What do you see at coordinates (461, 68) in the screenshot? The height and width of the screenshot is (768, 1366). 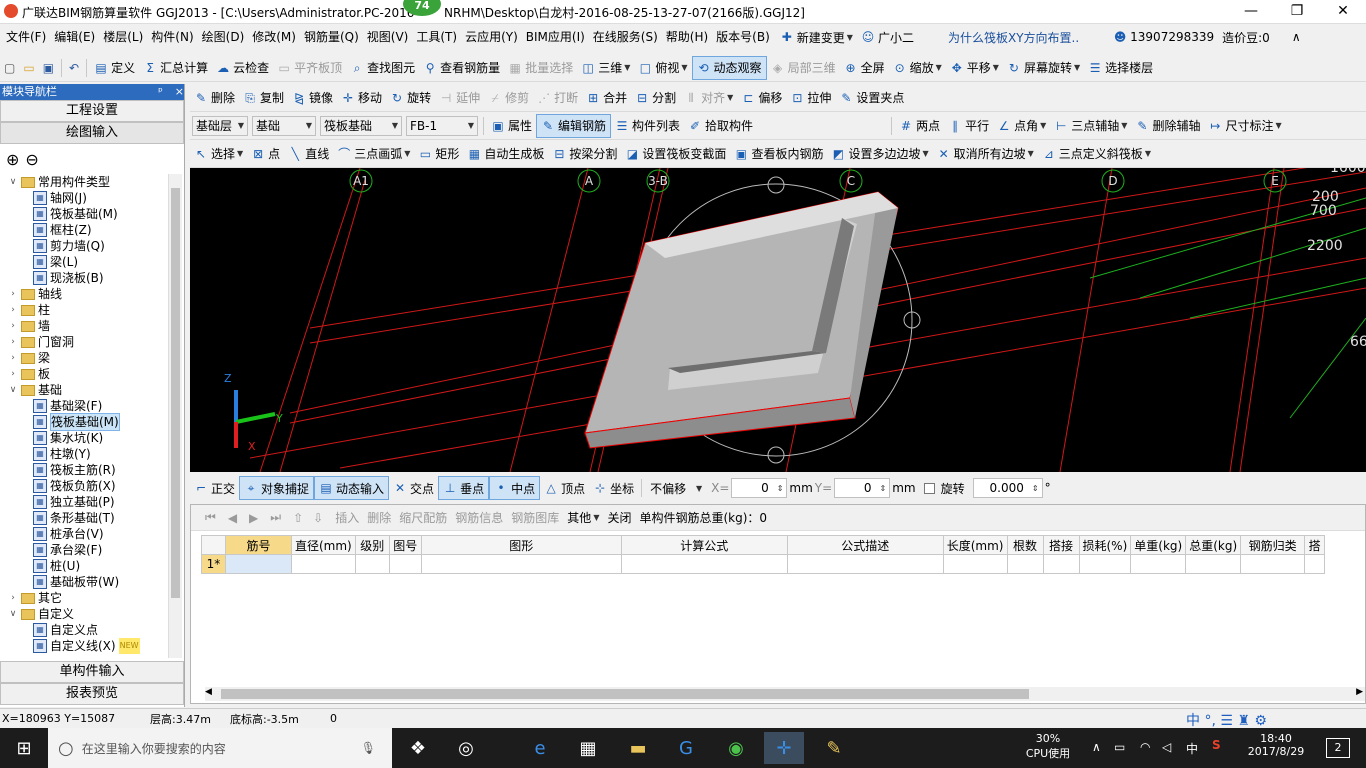 I see `view-rebar-button: ⚲ 查看钢筋量` at bounding box center [461, 68].